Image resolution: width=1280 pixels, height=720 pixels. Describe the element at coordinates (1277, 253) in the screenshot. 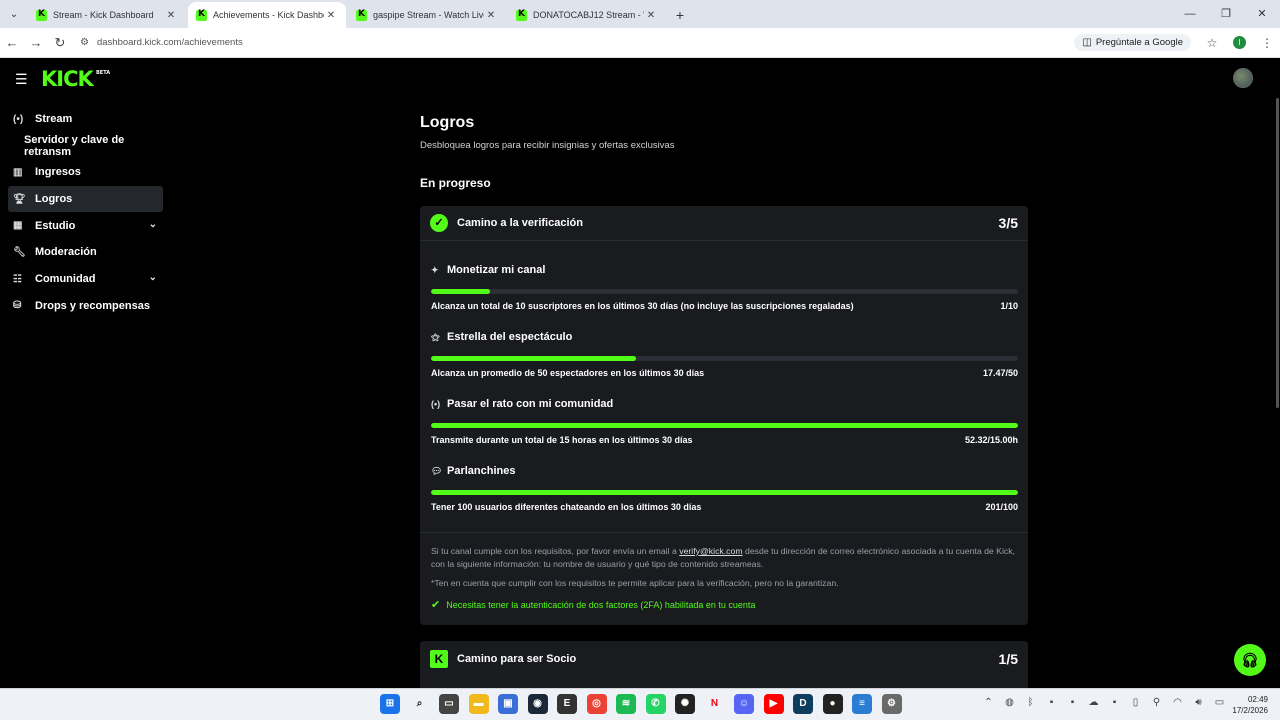

I see `page-scrollbar` at that location.